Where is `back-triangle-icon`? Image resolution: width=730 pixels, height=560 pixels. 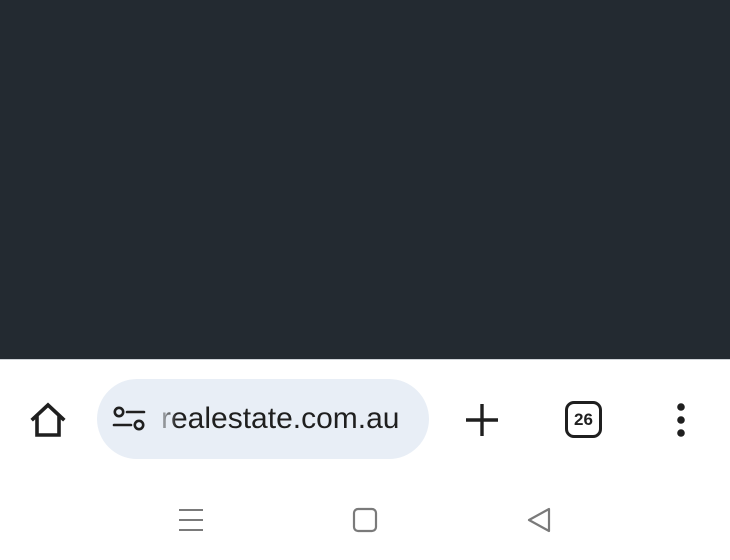
back-triangle-icon is located at coordinates (539, 520).